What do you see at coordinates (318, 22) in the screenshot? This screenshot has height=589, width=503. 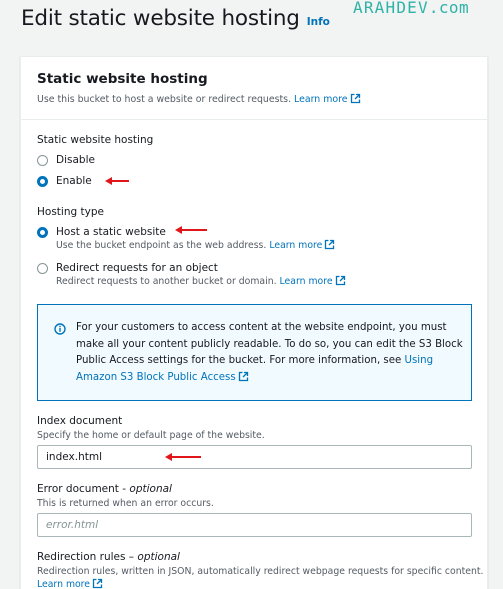 I see `info-link: Info` at bounding box center [318, 22].